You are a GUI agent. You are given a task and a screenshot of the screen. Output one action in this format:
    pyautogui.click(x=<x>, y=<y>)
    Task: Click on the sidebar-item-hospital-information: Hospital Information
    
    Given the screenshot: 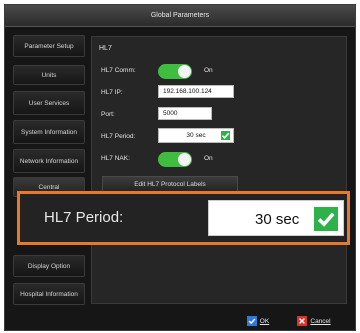 What is the action you would take?
    pyautogui.click(x=49, y=294)
    